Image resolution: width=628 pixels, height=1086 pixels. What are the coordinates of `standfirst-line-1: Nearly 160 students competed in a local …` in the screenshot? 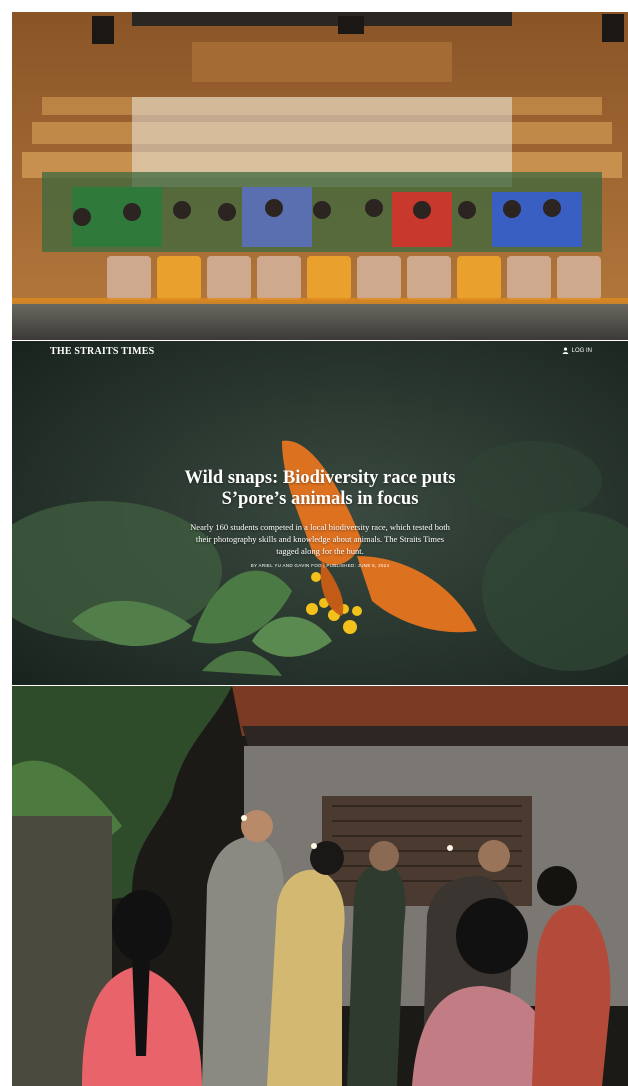 It's located at (320, 527).